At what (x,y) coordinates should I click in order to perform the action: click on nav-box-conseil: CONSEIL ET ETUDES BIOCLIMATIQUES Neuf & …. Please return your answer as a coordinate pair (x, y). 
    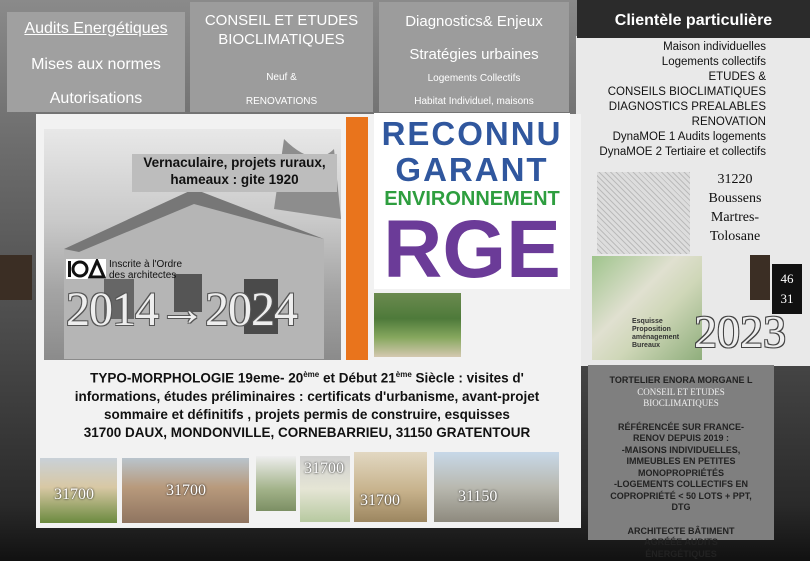
    Looking at the image, I should click on (281, 57).